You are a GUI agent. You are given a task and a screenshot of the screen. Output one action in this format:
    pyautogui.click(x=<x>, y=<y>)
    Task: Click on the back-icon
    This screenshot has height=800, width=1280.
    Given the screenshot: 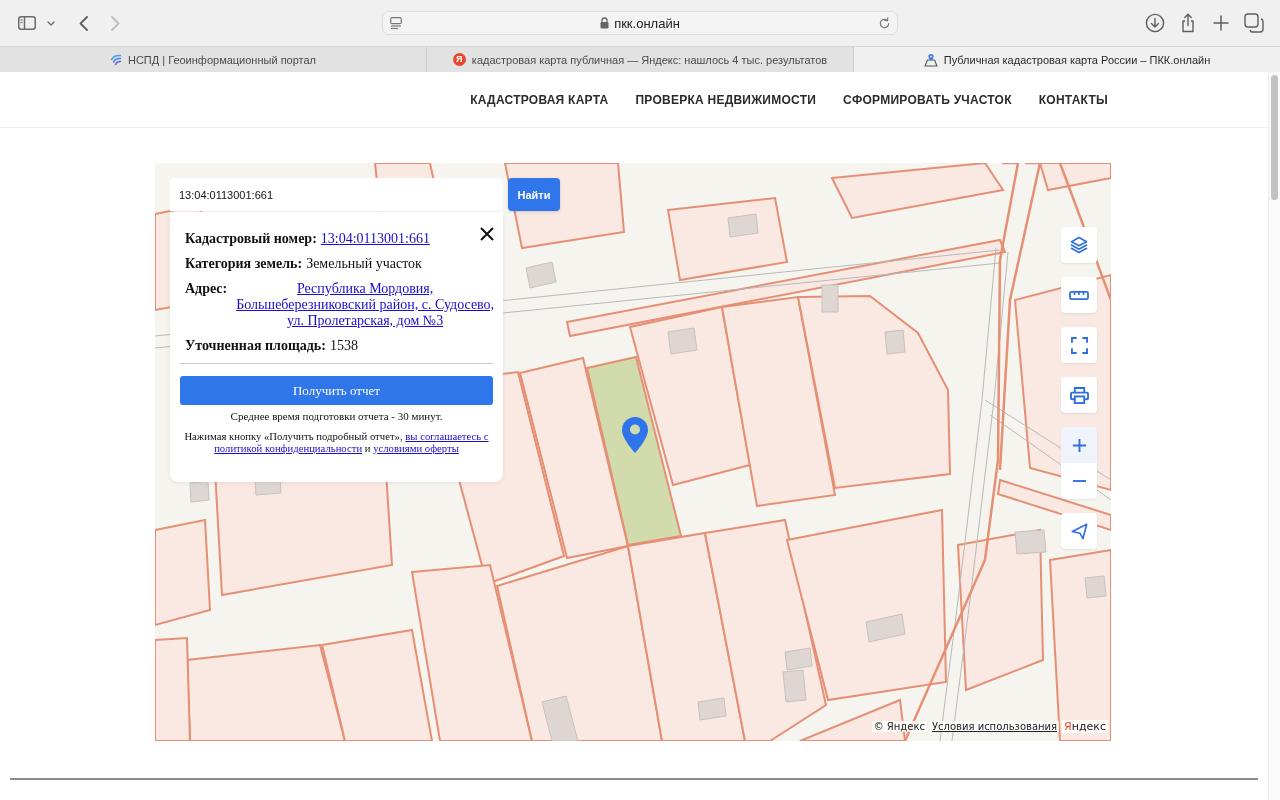 What is the action you would take?
    pyautogui.click(x=83, y=23)
    